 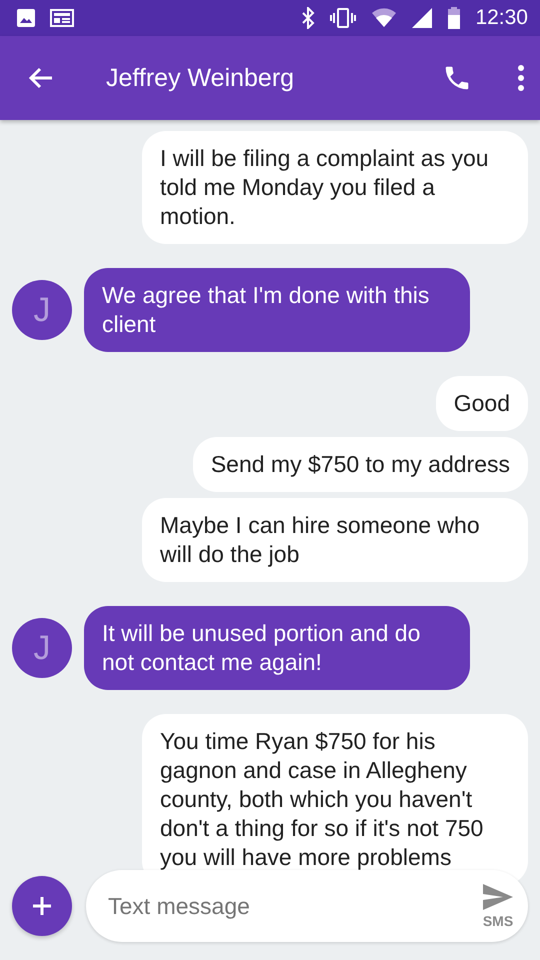 What do you see at coordinates (454, 18) in the screenshot?
I see `battery-icon` at bounding box center [454, 18].